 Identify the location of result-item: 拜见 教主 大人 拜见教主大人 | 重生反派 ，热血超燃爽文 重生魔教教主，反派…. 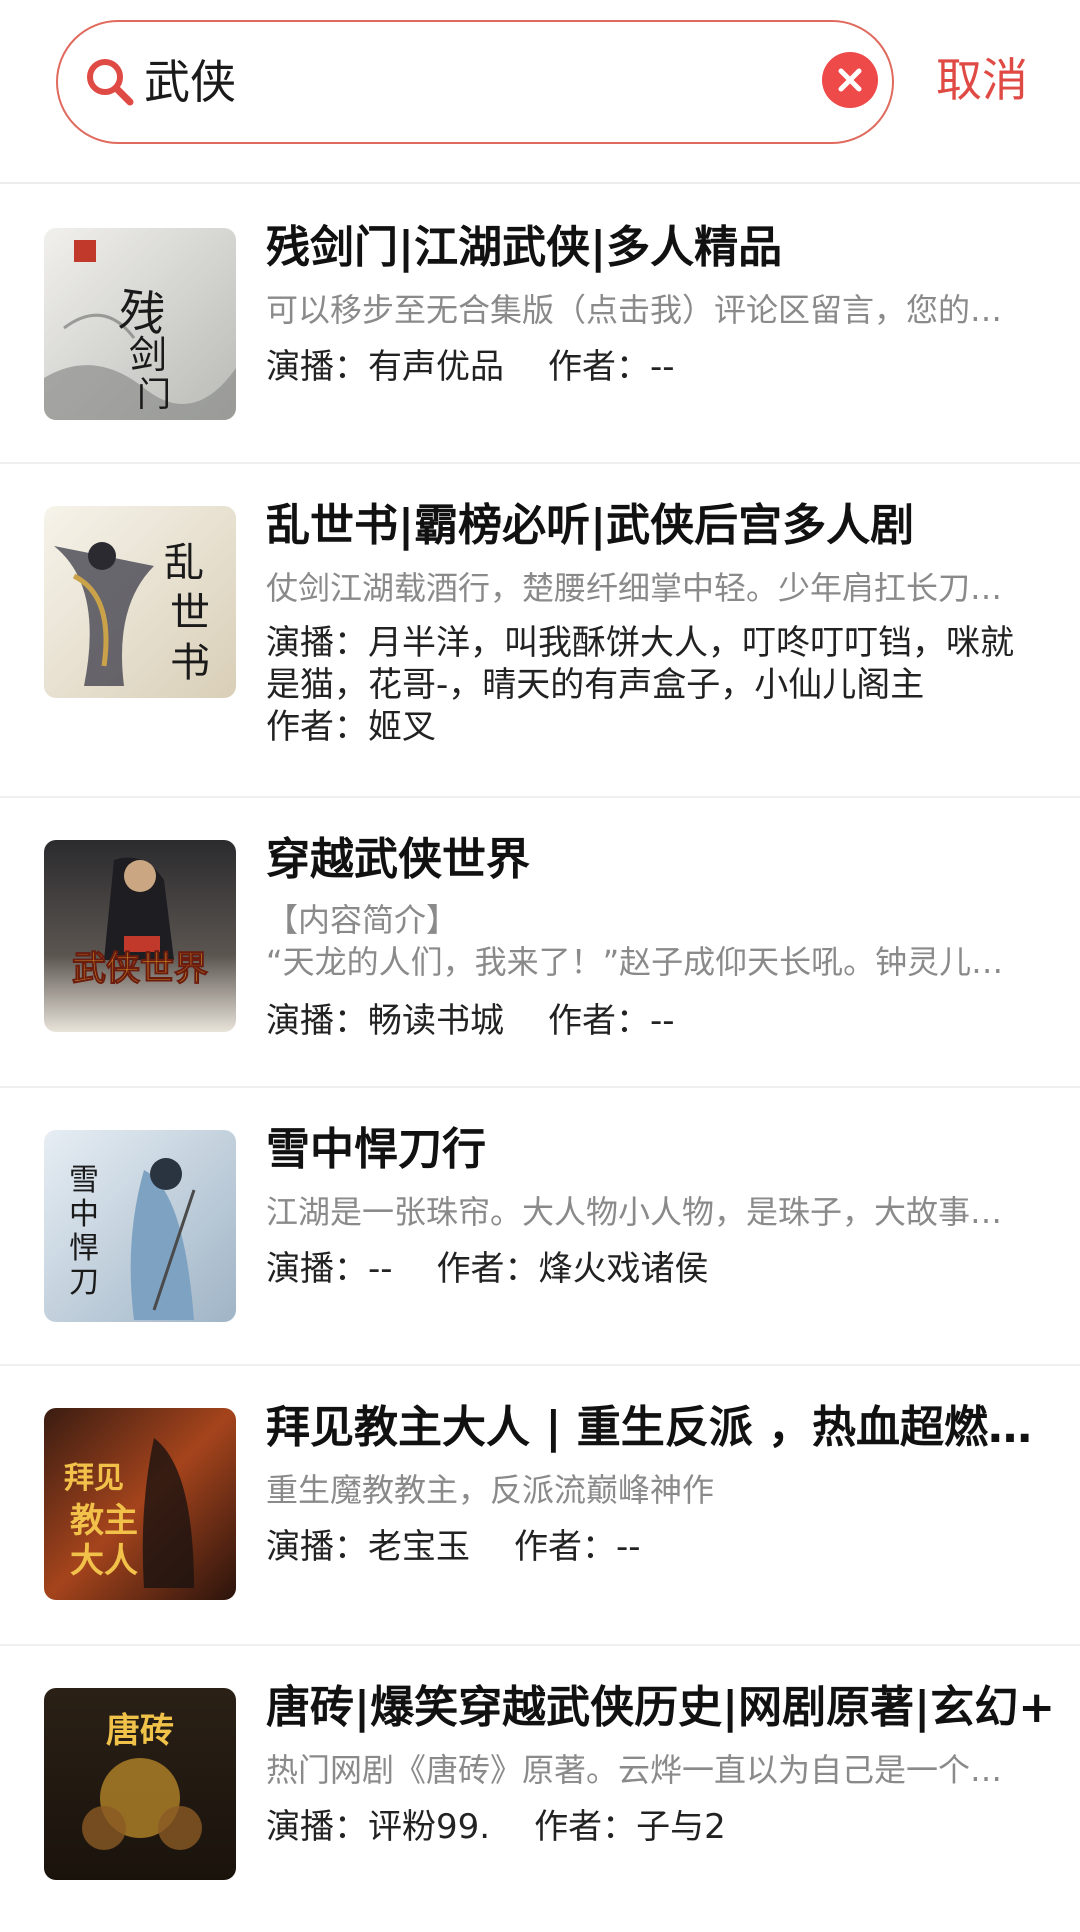
(540, 1506).